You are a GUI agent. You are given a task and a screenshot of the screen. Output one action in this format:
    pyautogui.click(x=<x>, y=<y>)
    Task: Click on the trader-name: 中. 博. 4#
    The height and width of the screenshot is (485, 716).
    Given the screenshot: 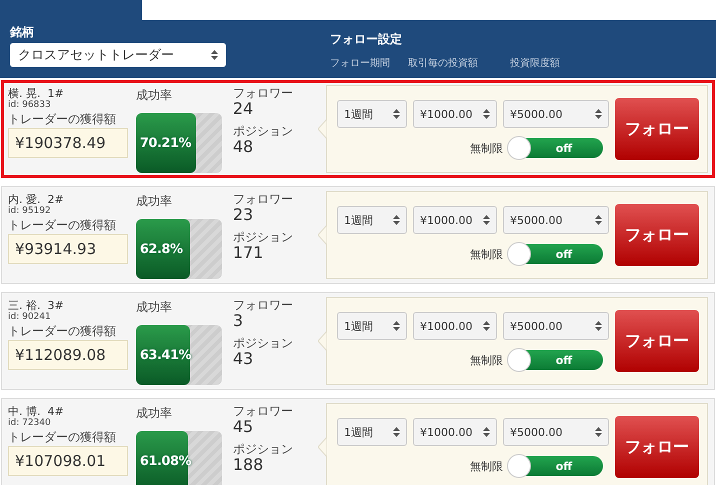 What is the action you would take?
    pyautogui.click(x=36, y=411)
    